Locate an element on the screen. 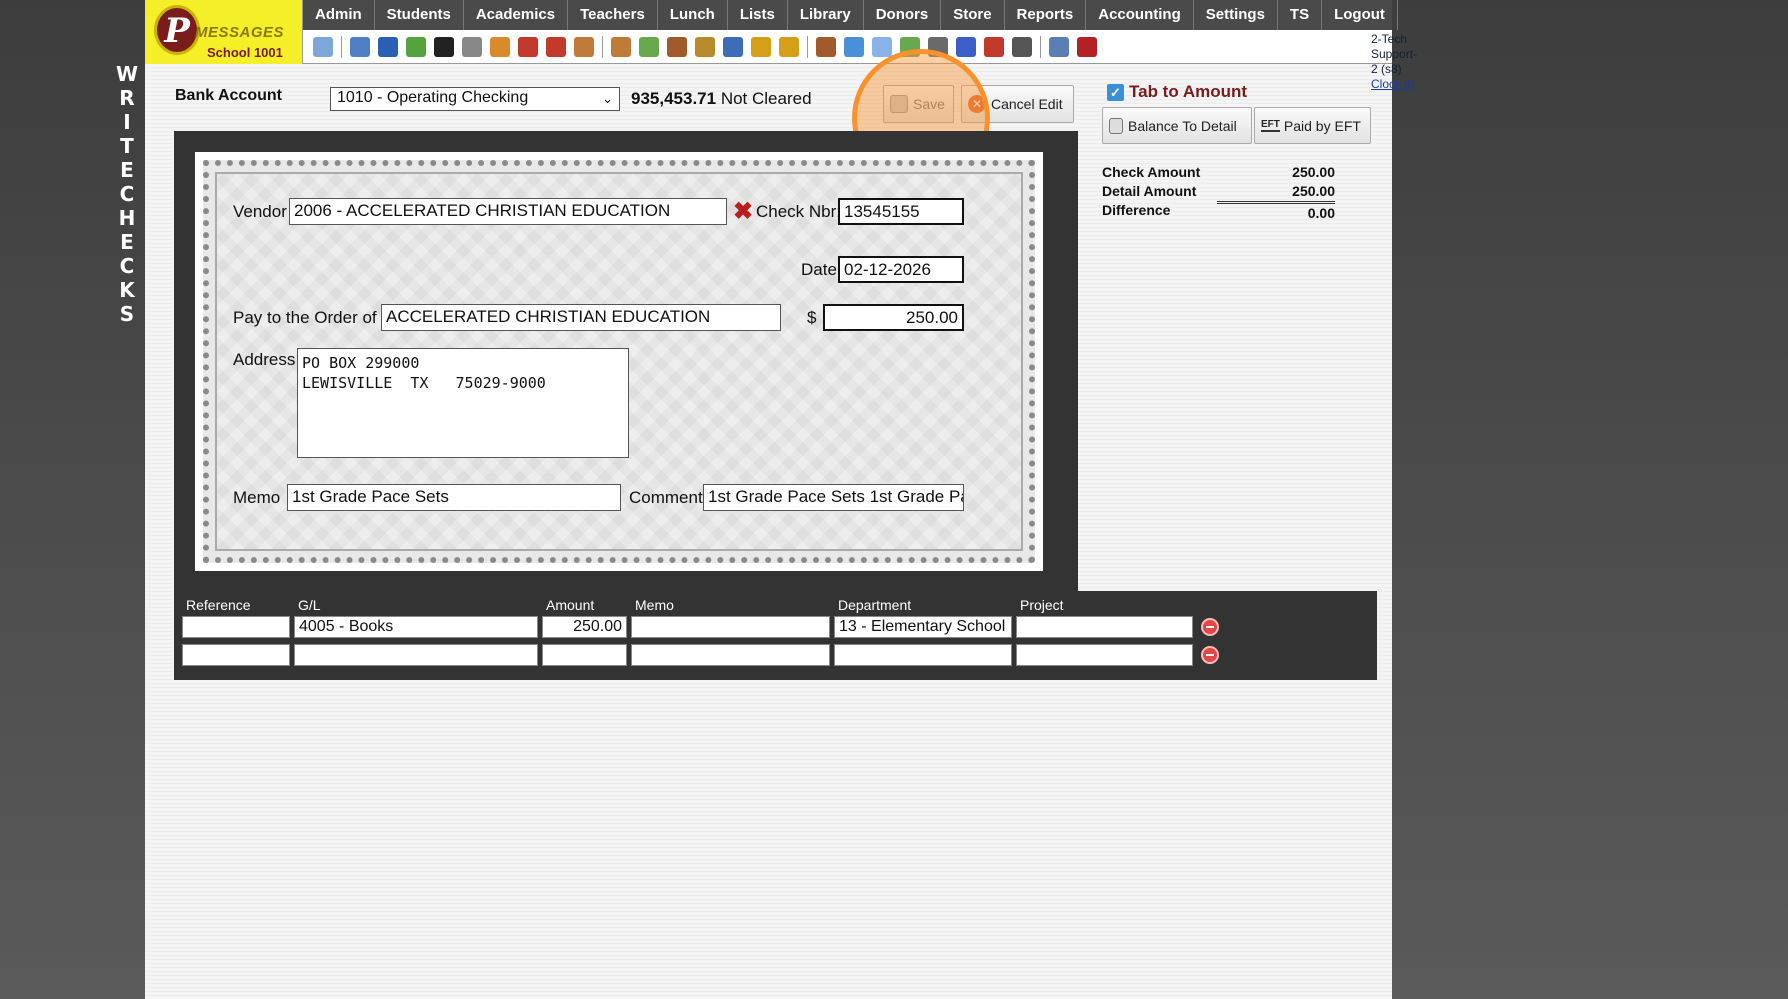 Image resolution: width=1788 pixels, height=999 pixels. nav-item-reports: Reports is located at coordinates (1046, 15).